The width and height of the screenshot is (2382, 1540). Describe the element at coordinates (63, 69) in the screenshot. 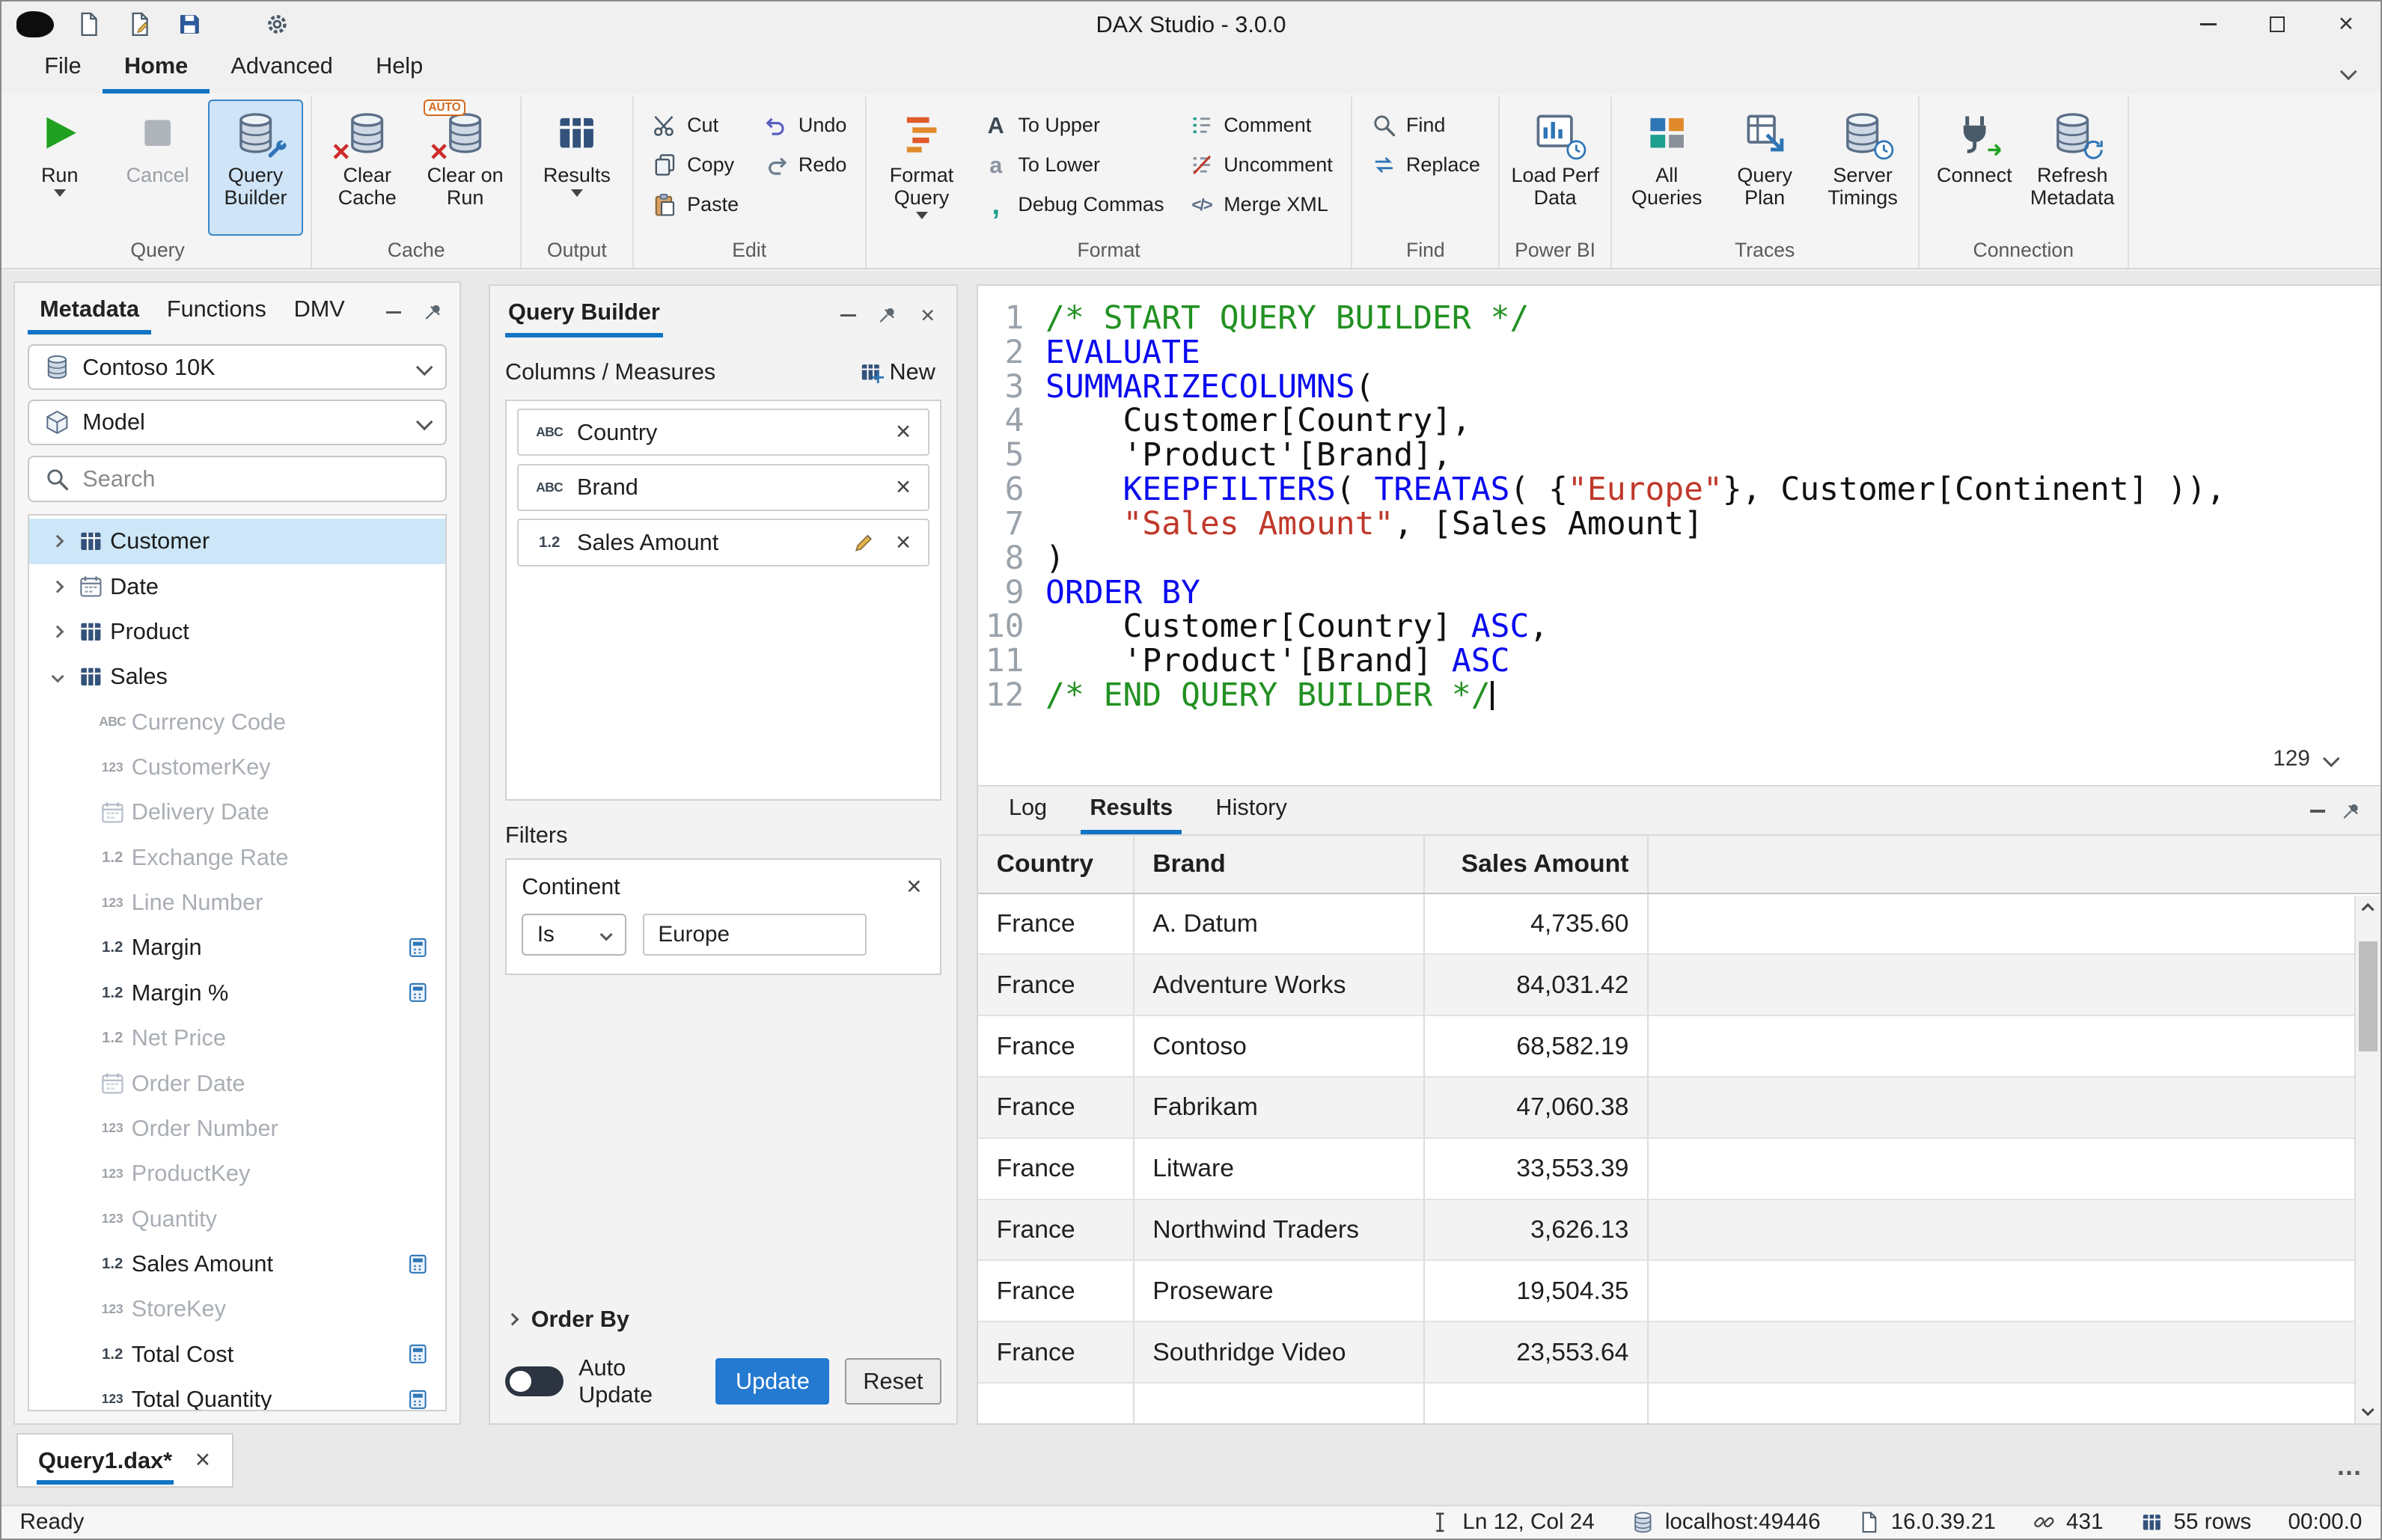

I see `menu-tab-file: File` at that location.